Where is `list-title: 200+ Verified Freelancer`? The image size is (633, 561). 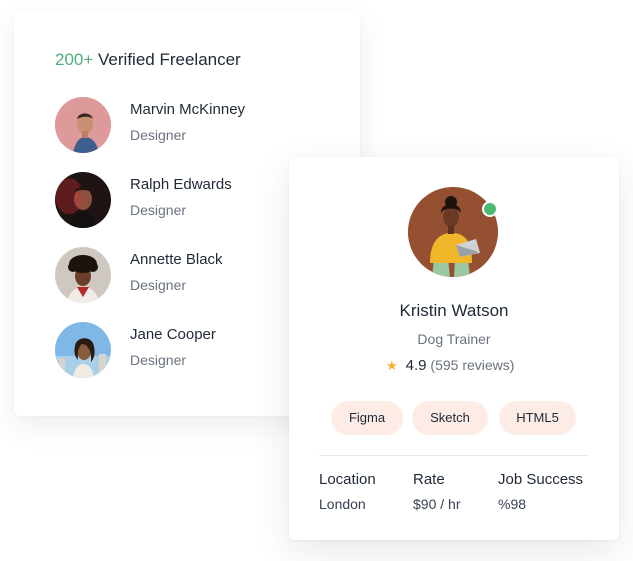
list-title: 200+ Verified Freelancer is located at coordinates (148, 60).